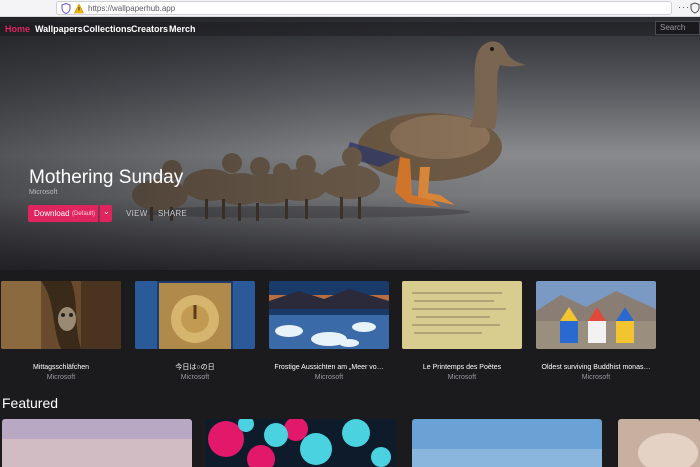 This screenshot has height=467, width=700. I want to click on hero-author: Microsoft, so click(43, 192).